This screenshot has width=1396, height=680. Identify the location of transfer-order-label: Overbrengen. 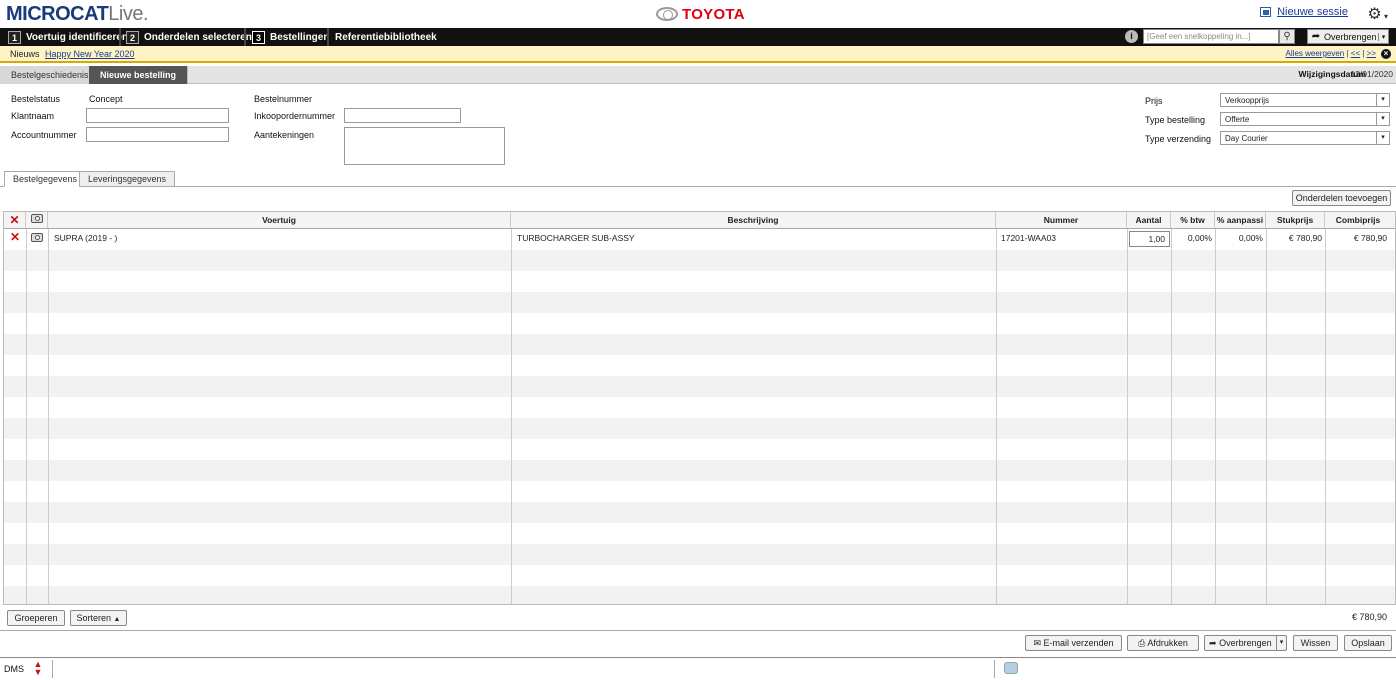
(1245, 643).